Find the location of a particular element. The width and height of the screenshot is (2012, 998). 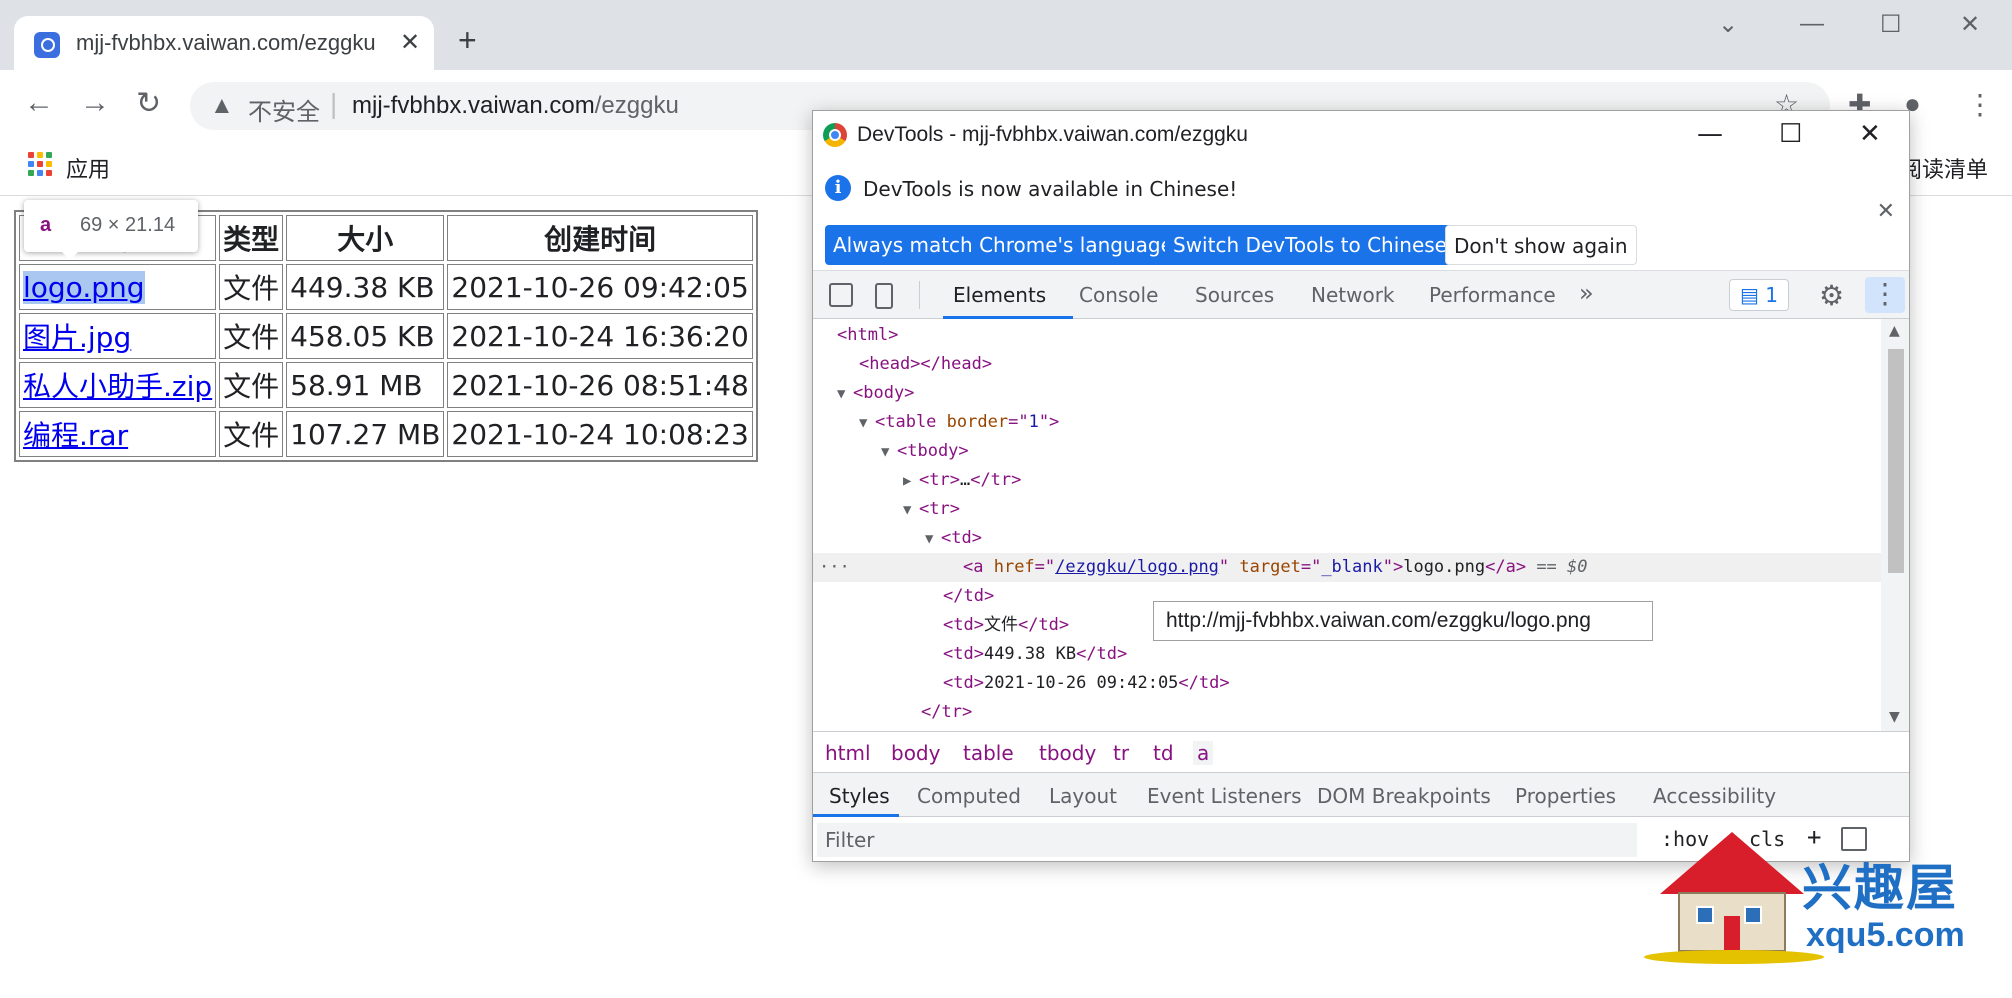

tab-layout: Layout is located at coordinates (1083, 796).